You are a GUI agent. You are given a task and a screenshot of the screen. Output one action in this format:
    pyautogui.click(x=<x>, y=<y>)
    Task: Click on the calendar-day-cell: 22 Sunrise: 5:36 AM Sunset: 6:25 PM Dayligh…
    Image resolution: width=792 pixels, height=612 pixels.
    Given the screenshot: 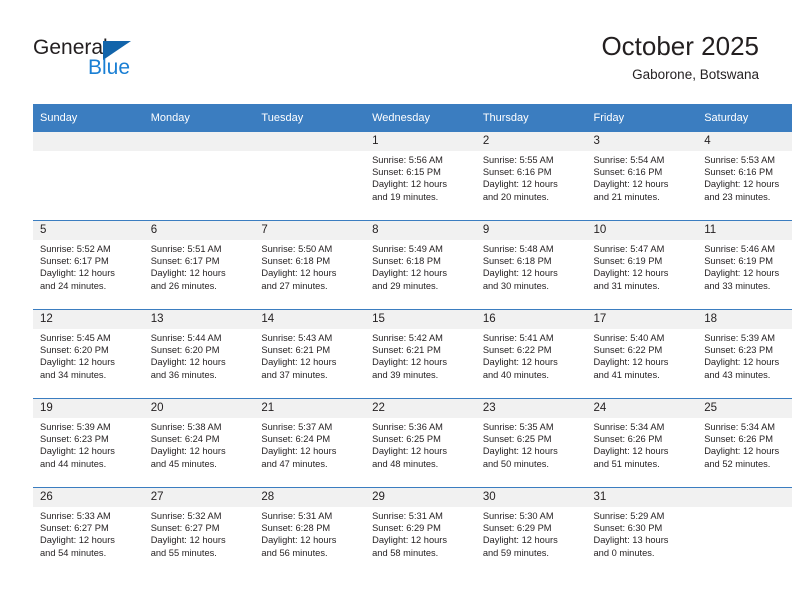 What is the action you would take?
    pyautogui.click(x=420, y=443)
    